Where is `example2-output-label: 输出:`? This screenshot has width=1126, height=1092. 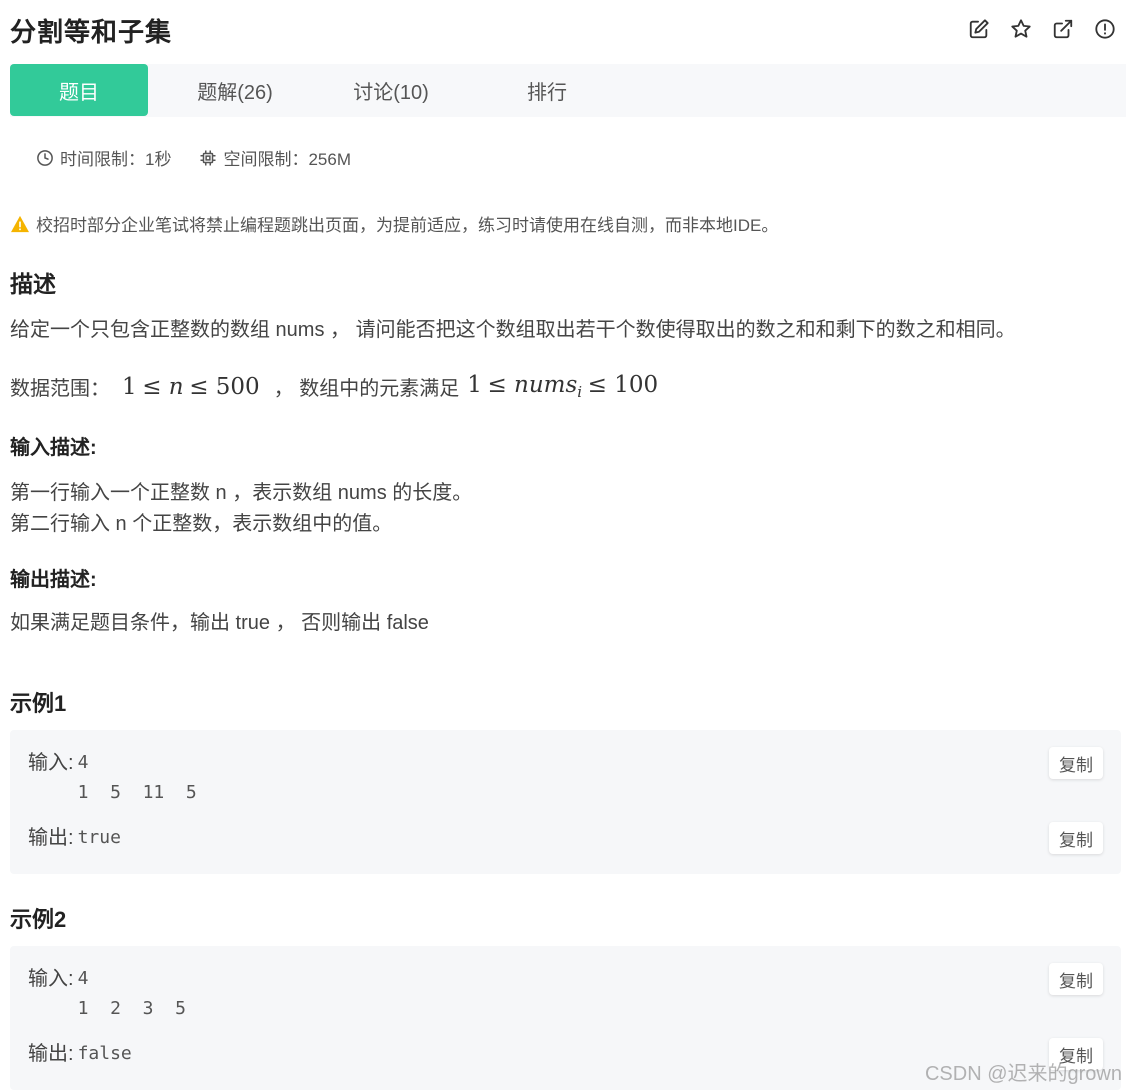 example2-output-label: 输出: is located at coordinates (51, 1054).